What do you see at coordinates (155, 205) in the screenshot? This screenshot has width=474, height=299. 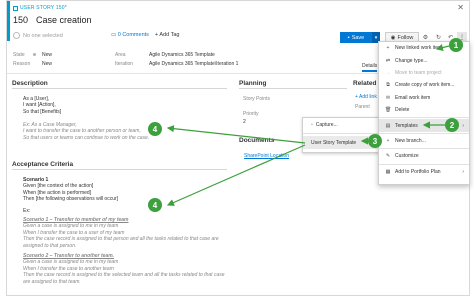 I see `callout-badge-4-second: 4` at bounding box center [155, 205].